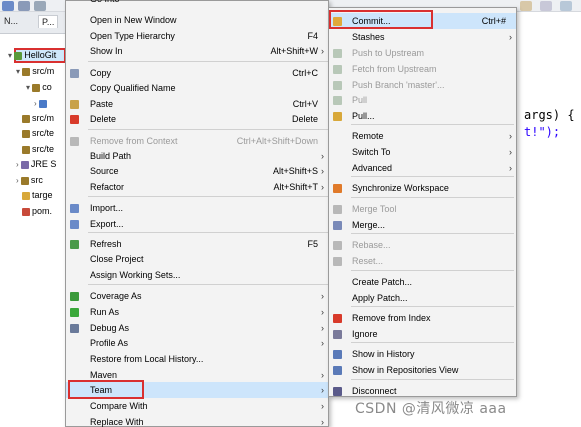  What do you see at coordinates (337, 261) in the screenshot?
I see `reset-icon` at bounding box center [337, 261].